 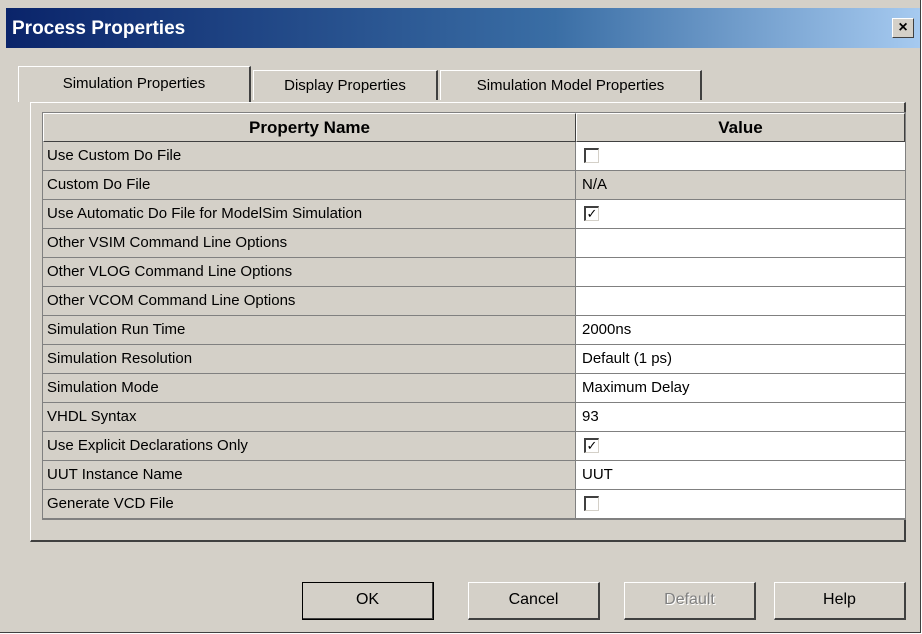 What do you see at coordinates (309, 185) in the screenshot?
I see `property-name-cell: Custom Do File` at bounding box center [309, 185].